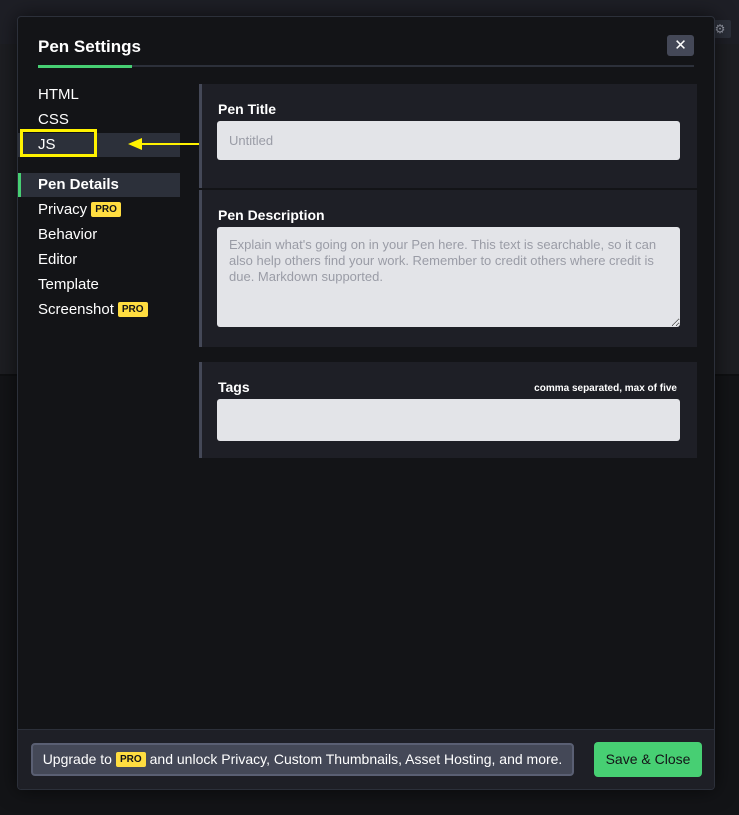  Describe the element at coordinates (85, 66) in the screenshot. I see `title-underline` at that location.